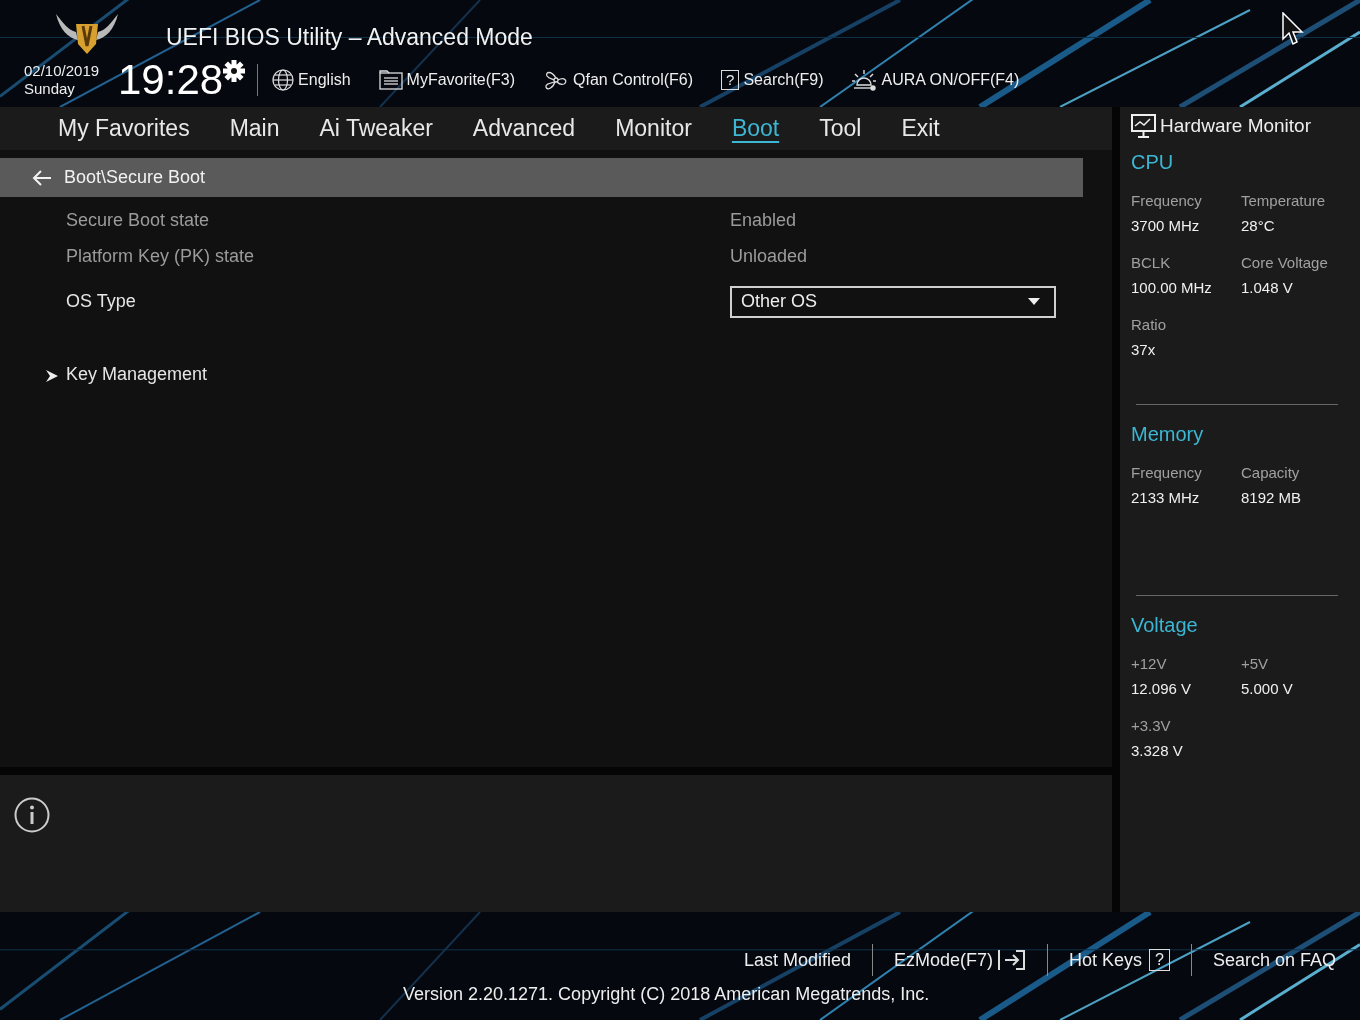 The image size is (1360, 1020). Describe the element at coordinates (1285, 262) in the screenshot. I see `metric-label: Core Voltage` at that location.